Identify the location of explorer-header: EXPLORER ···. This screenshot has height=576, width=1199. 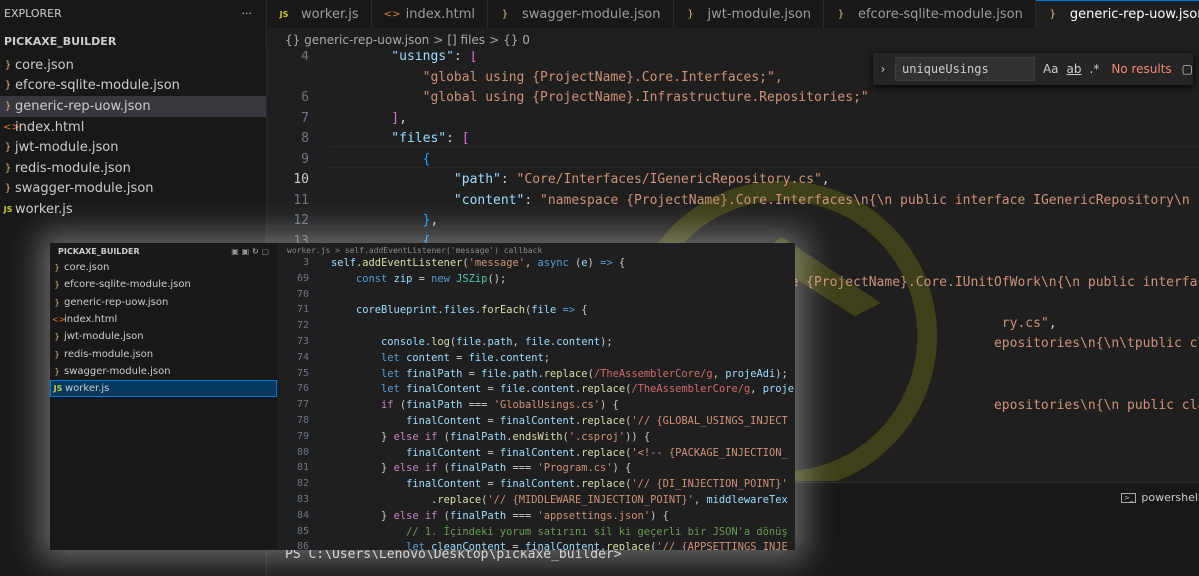
(133, 13).